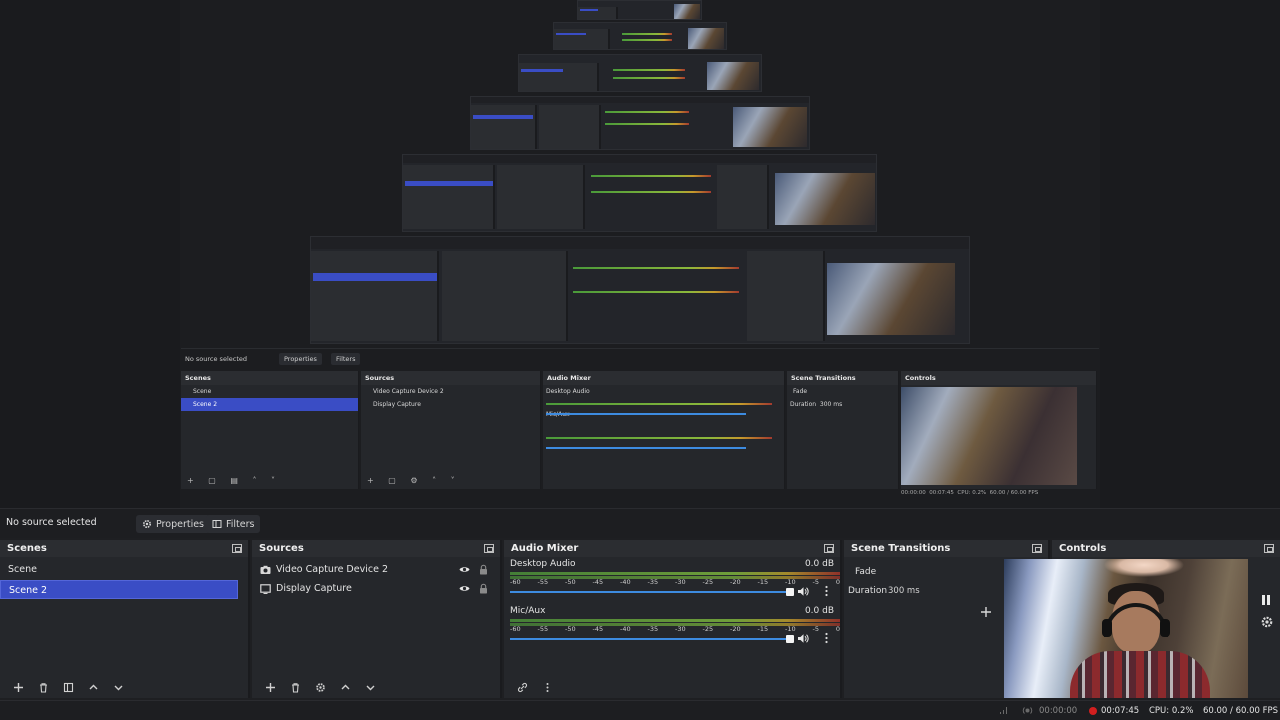 Image resolution: width=1280 pixels, height=720 pixels. What do you see at coordinates (989, 436) in the screenshot?
I see `inner-camera-feed` at bounding box center [989, 436].